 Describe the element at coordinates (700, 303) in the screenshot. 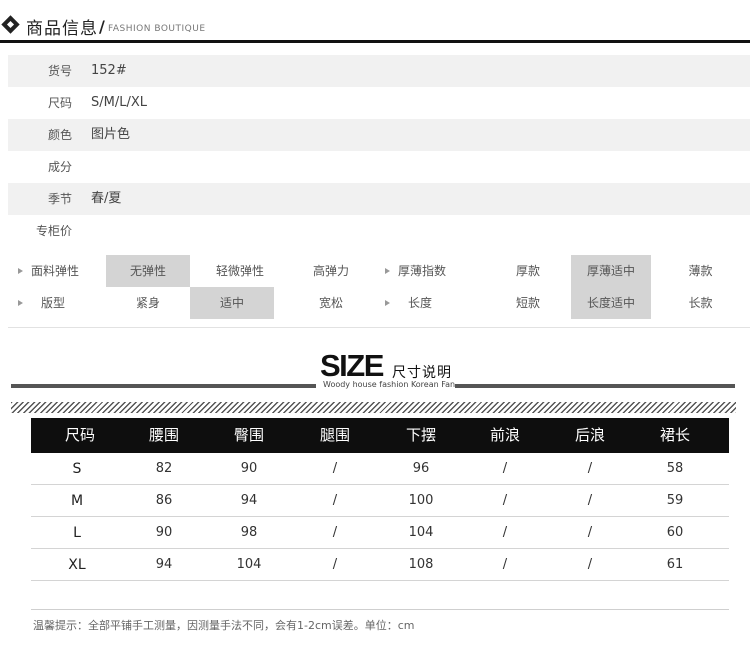

I see `attr-option-long: 长款` at that location.